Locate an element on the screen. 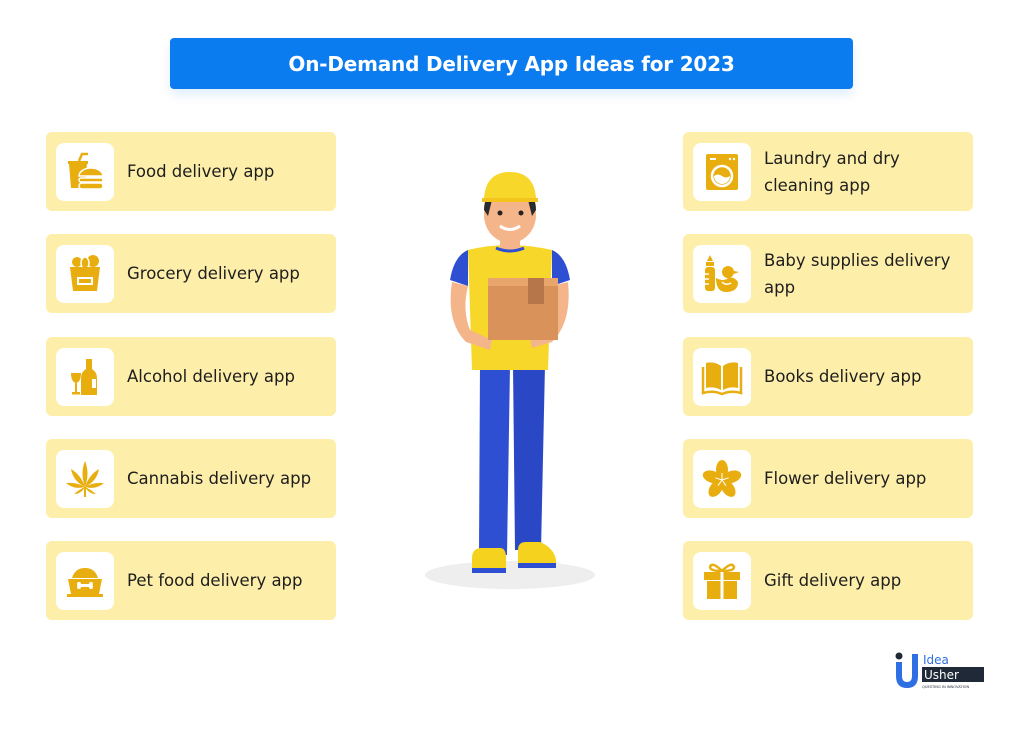 The height and width of the screenshot is (730, 1024). logo-line1: Idea is located at coordinates (936, 660).